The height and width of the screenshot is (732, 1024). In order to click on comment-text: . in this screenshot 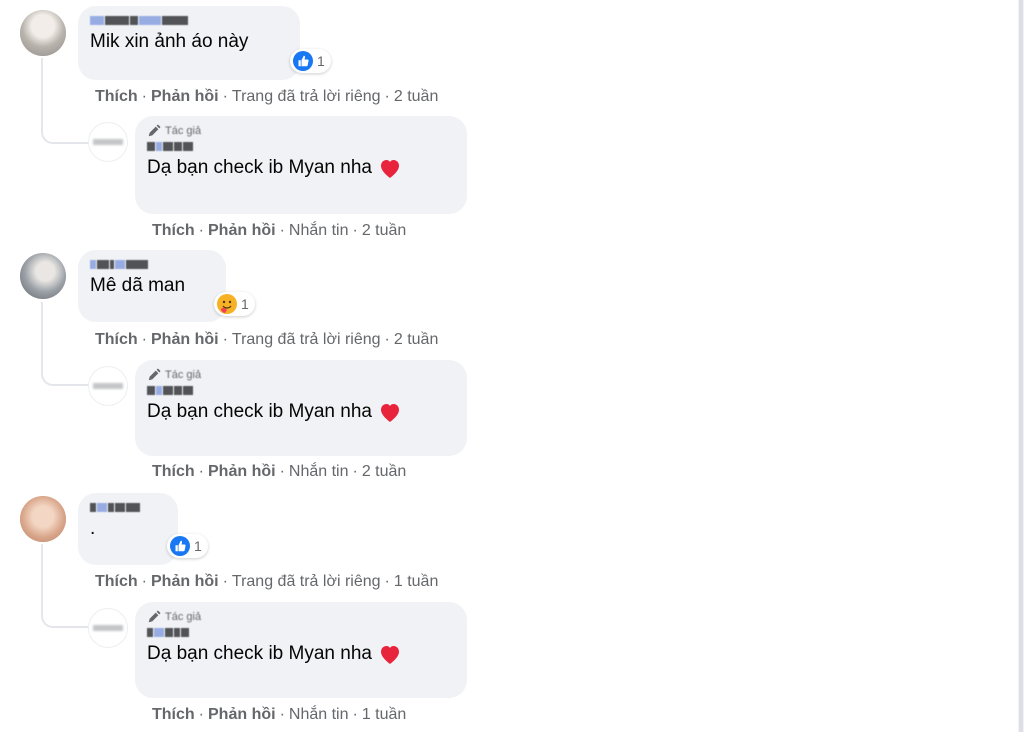, I will do `click(93, 528)`.